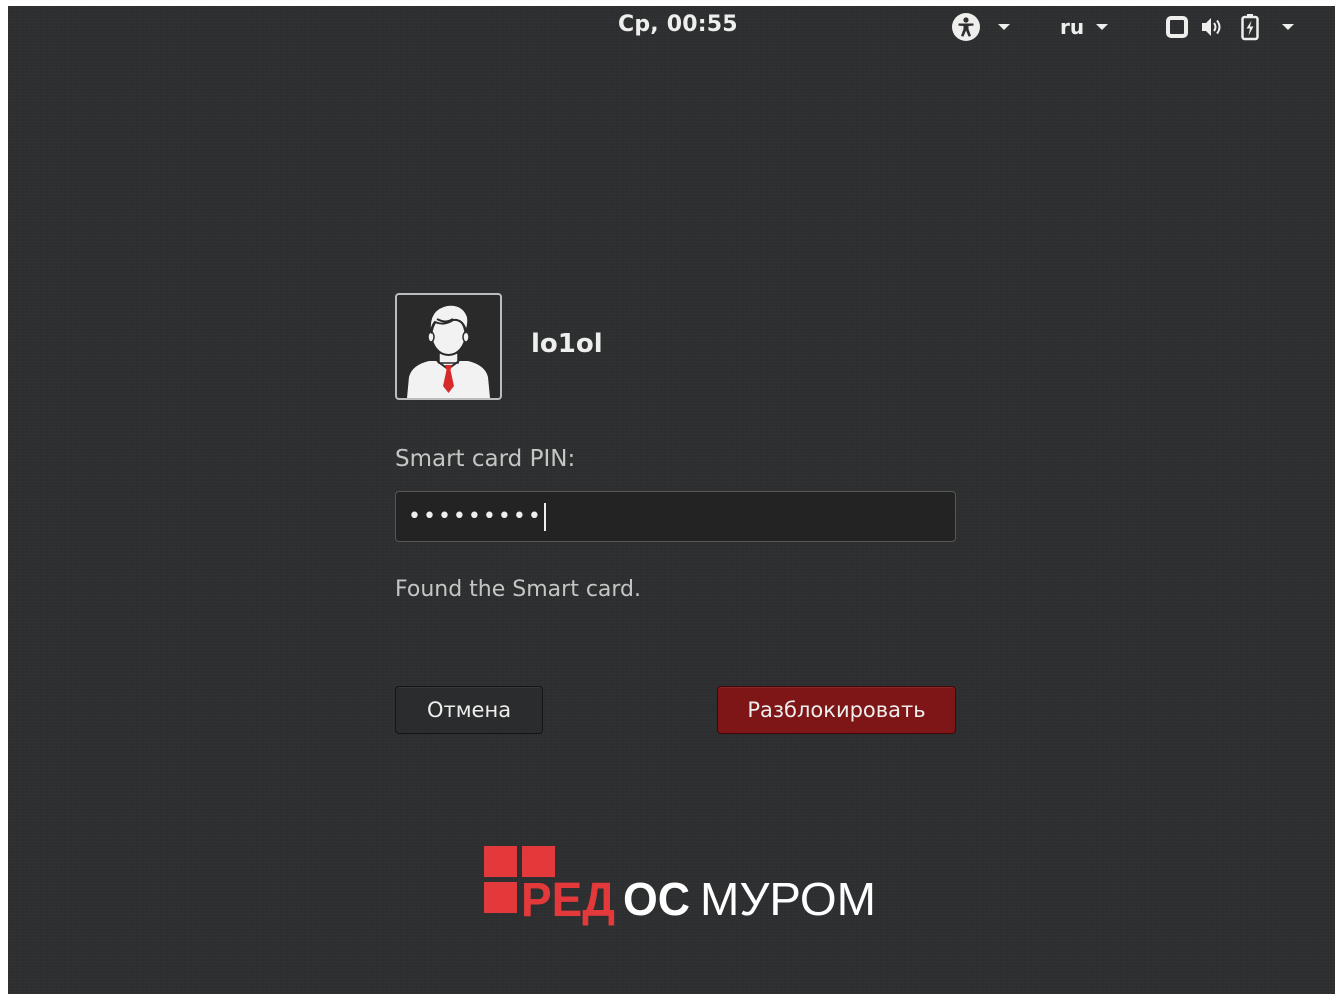  Describe the element at coordinates (475, 516) in the screenshot. I see `pin-value: •••••••••` at that location.